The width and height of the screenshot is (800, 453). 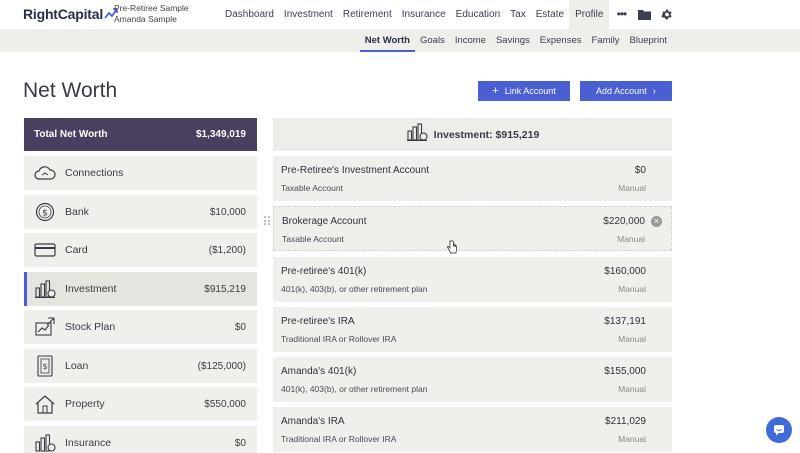 What do you see at coordinates (71, 134) in the screenshot?
I see `total-net-worth-label: Total Net Worth` at bounding box center [71, 134].